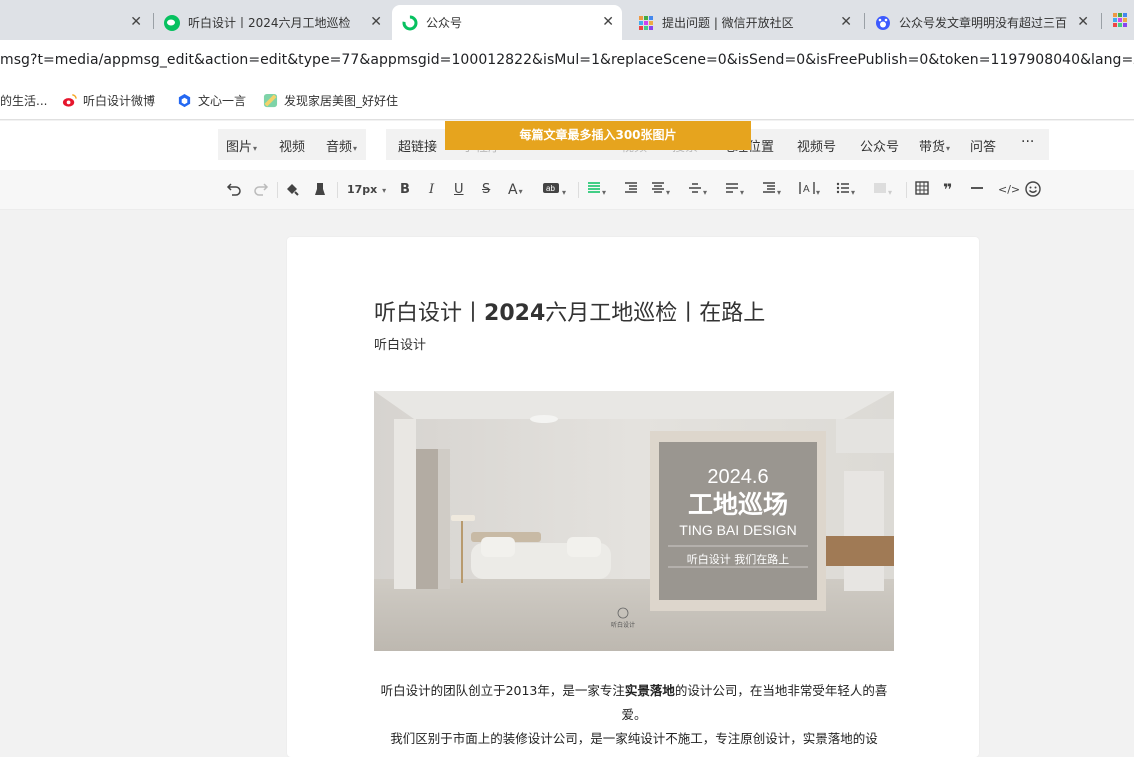 The height and width of the screenshot is (757, 1134). I want to click on tab-4: 公众号发文章明明没有超过三百 ✕, so click(981, 22).